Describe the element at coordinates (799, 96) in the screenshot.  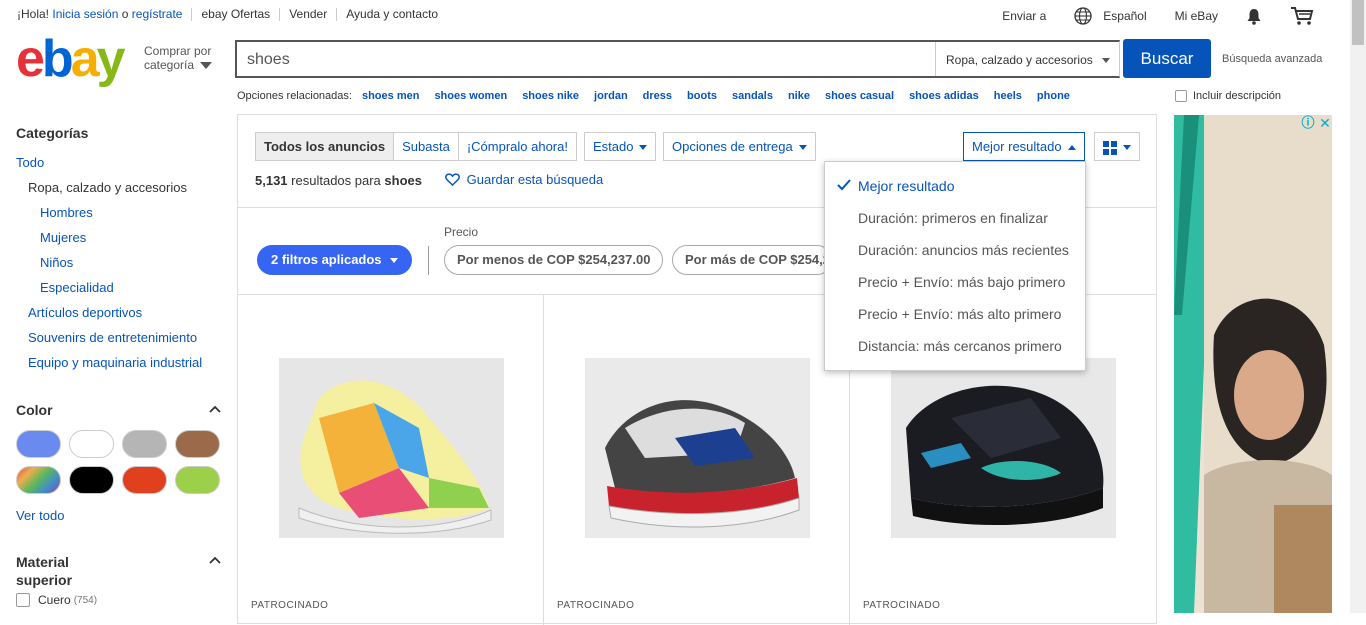
I see `related-item: nike` at that location.